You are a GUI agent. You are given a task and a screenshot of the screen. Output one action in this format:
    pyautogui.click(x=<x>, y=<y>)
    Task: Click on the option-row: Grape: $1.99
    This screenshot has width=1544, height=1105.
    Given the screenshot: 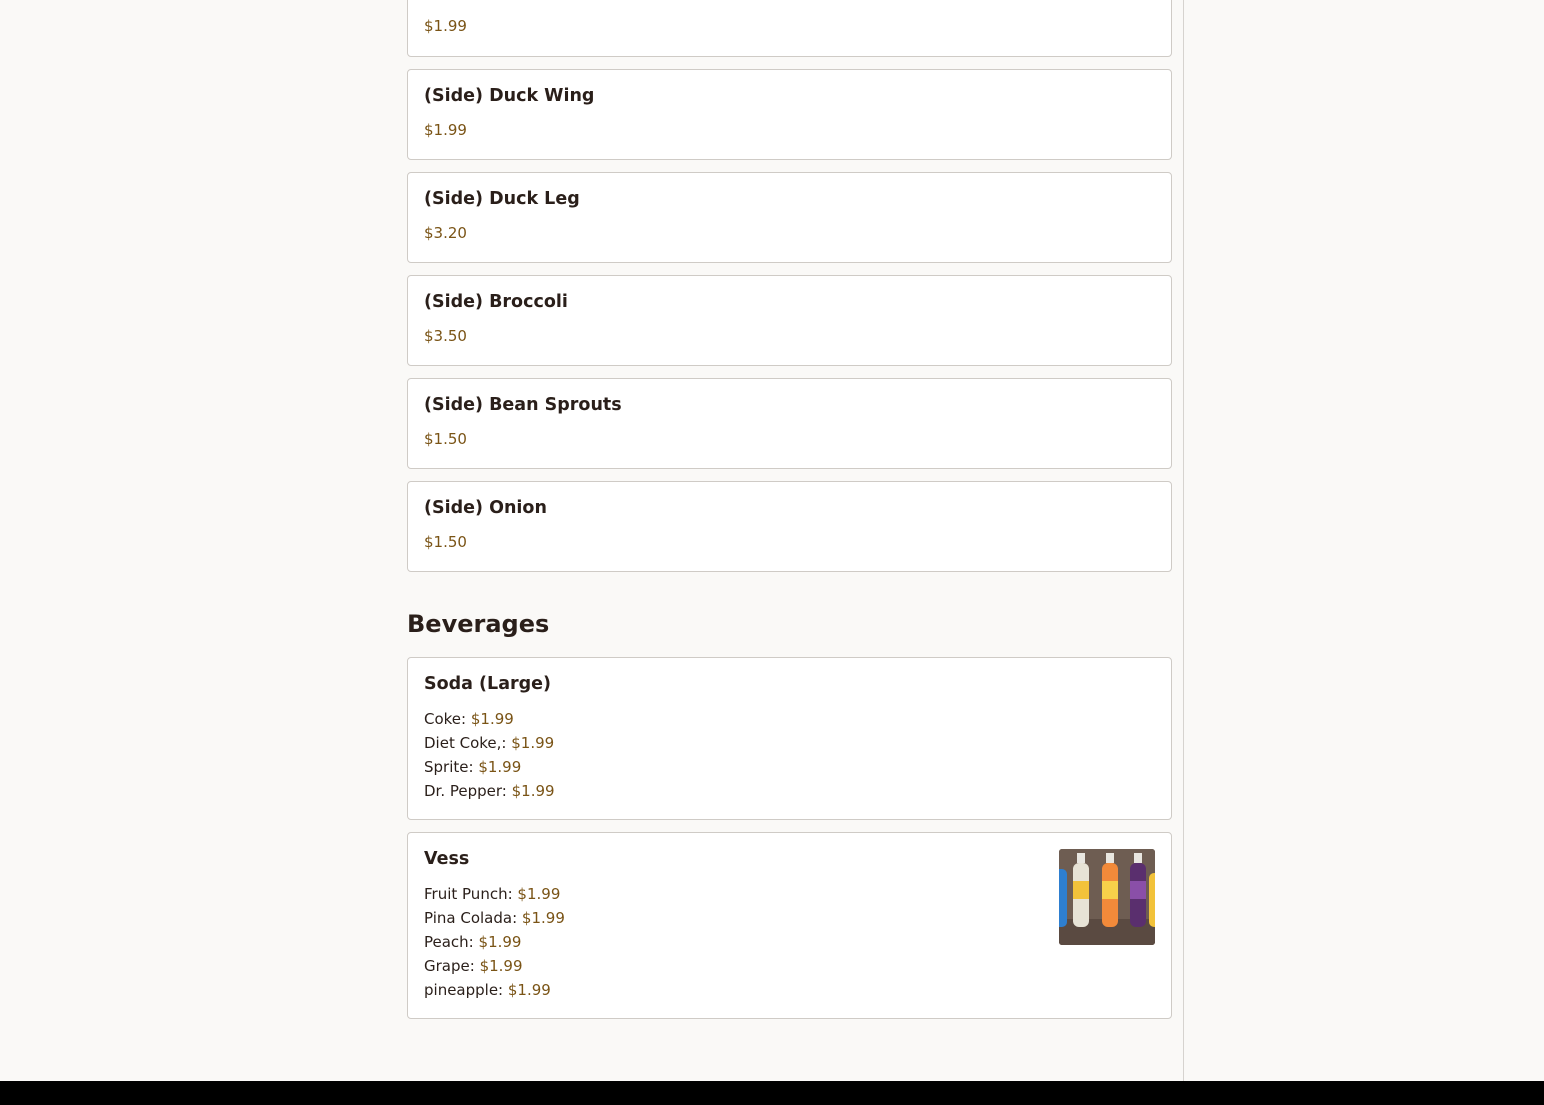 What is the action you would take?
    pyautogui.click(x=494, y=968)
    